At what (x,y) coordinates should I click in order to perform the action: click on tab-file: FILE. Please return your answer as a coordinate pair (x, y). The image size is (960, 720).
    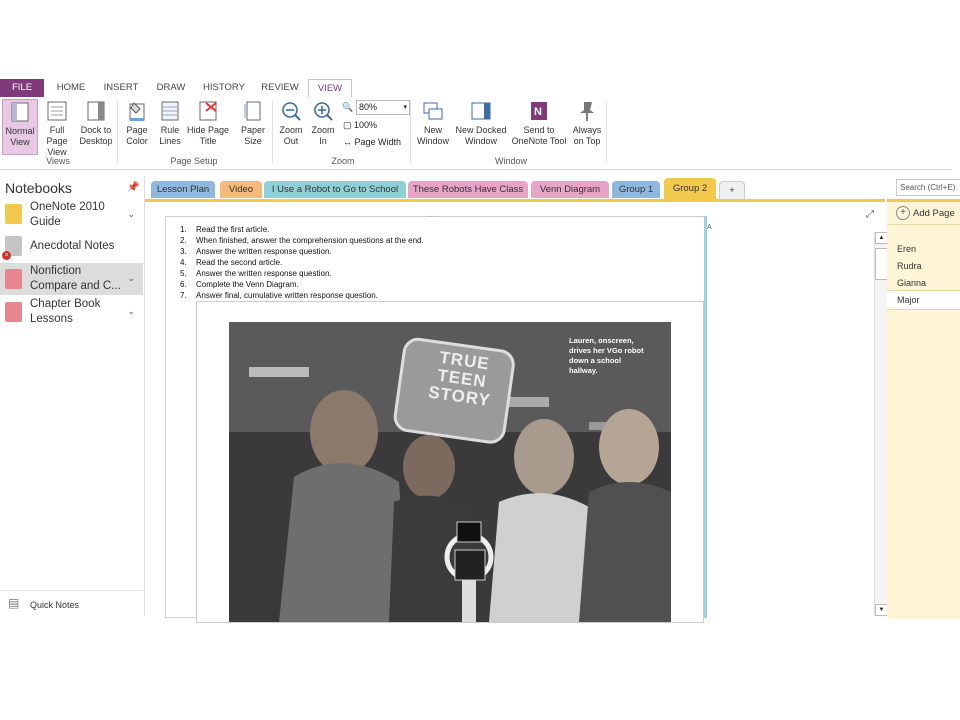
    Looking at the image, I should click on (22, 88).